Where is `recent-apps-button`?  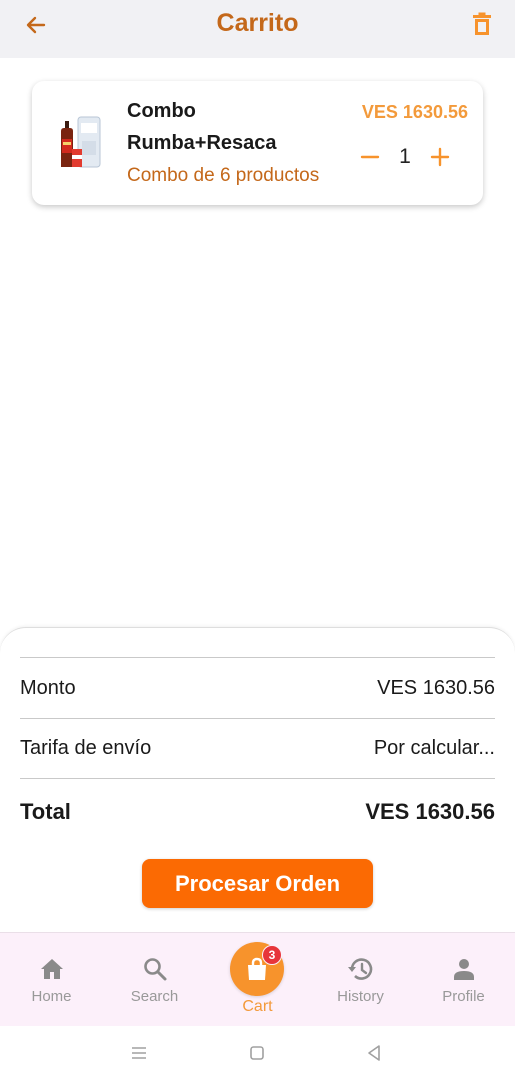 recent-apps-button is located at coordinates (139, 1053).